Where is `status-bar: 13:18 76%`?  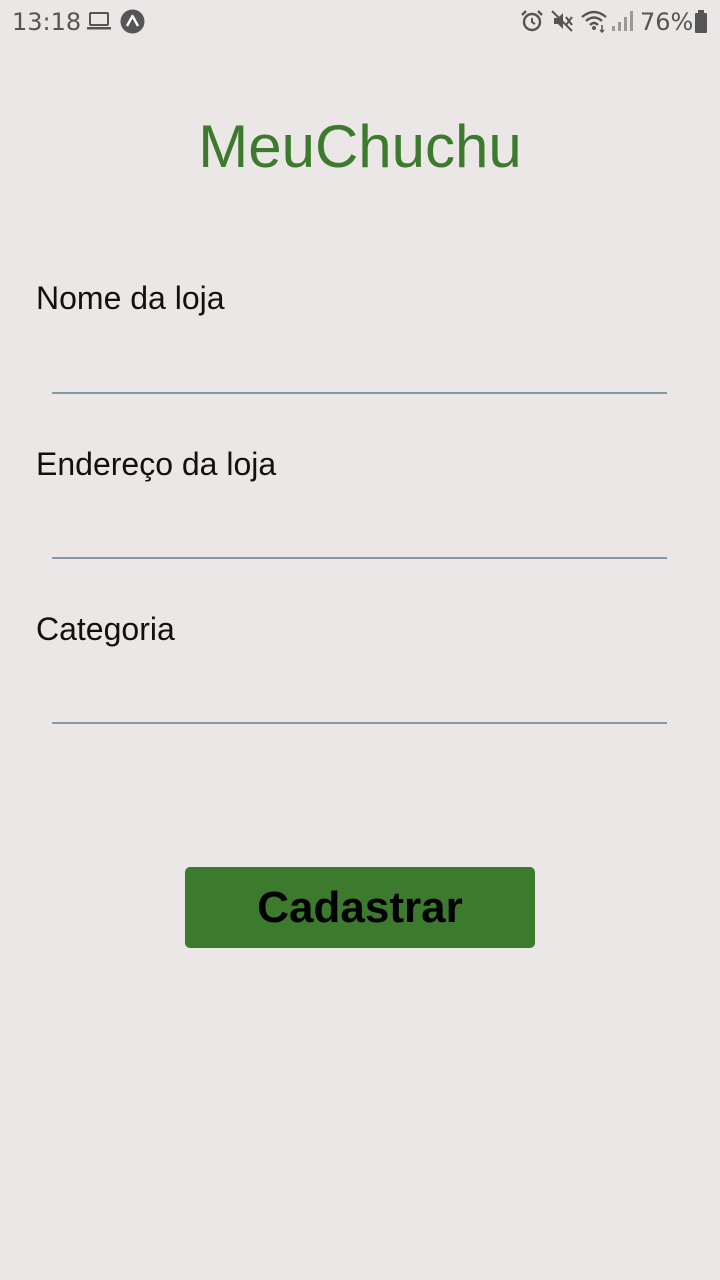
status-bar: 13:18 76% is located at coordinates (360, 22).